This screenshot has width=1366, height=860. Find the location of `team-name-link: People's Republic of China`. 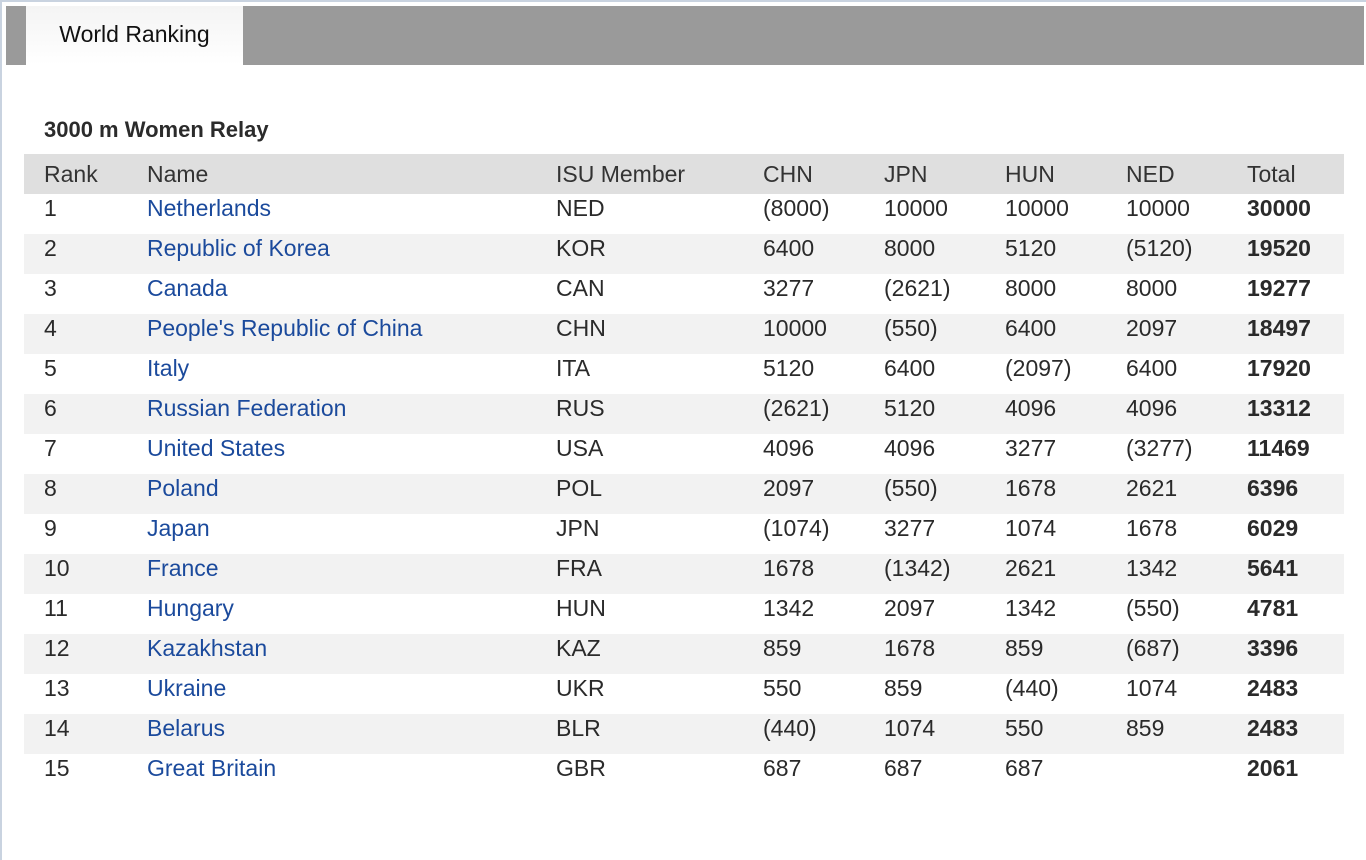

team-name-link: People's Republic of China is located at coordinates (284, 328).